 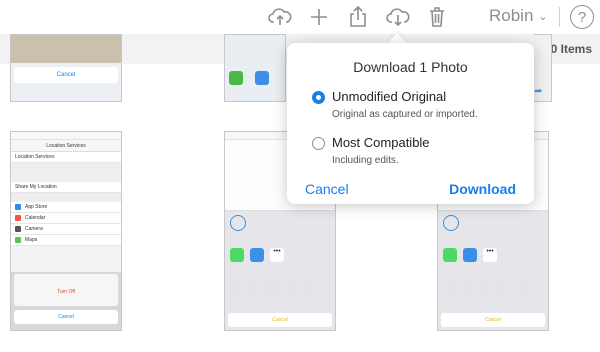 What do you see at coordinates (482, 189) in the screenshot?
I see `download-button: Download` at bounding box center [482, 189].